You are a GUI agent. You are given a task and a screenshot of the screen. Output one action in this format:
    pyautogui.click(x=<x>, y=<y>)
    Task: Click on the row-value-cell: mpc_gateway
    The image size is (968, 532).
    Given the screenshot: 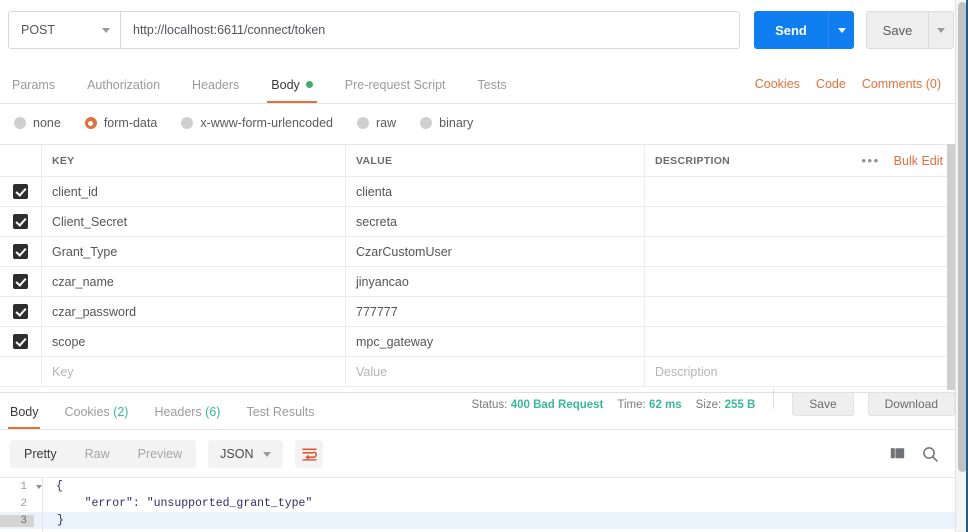 What is the action you would take?
    pyautogui.click(x=495, y=341)
    